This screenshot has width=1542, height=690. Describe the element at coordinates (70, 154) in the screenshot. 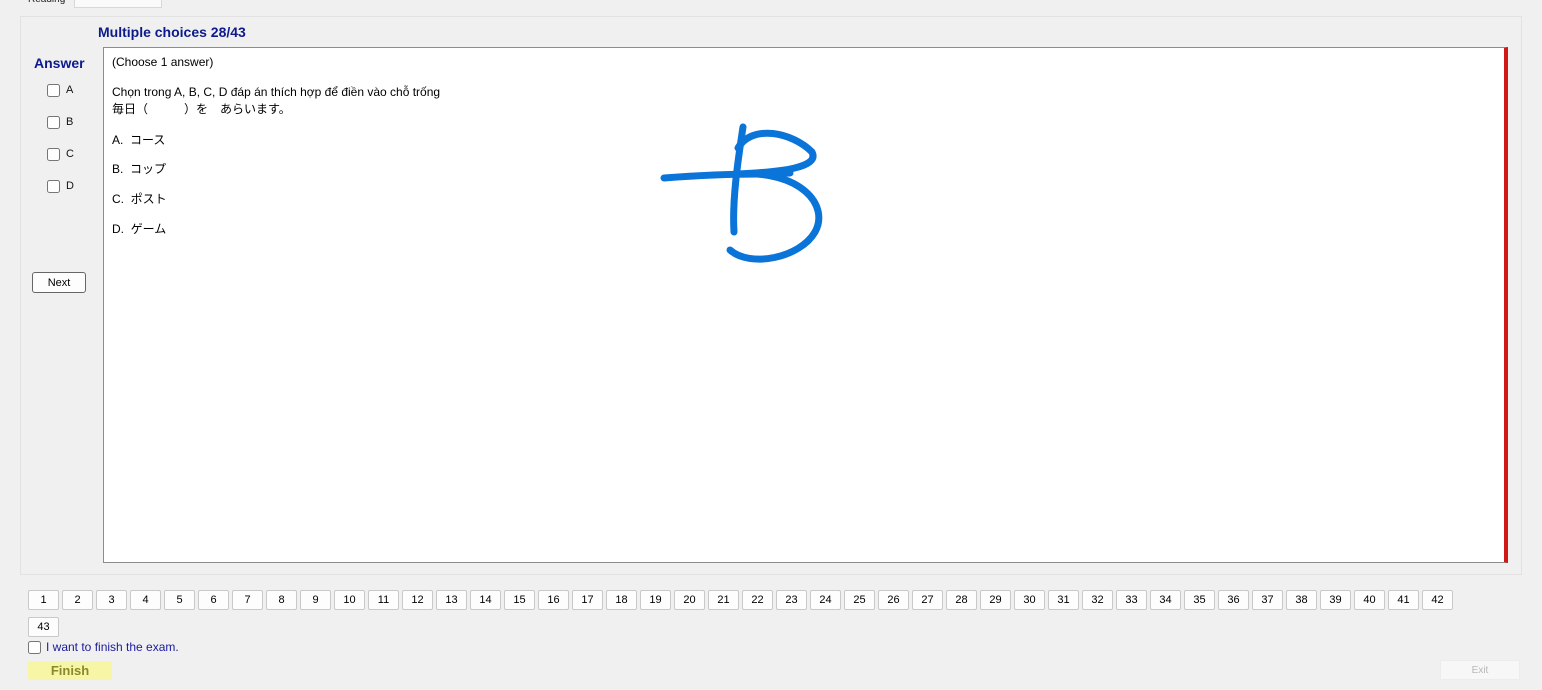

I see `answer-option-label: C` at that location.